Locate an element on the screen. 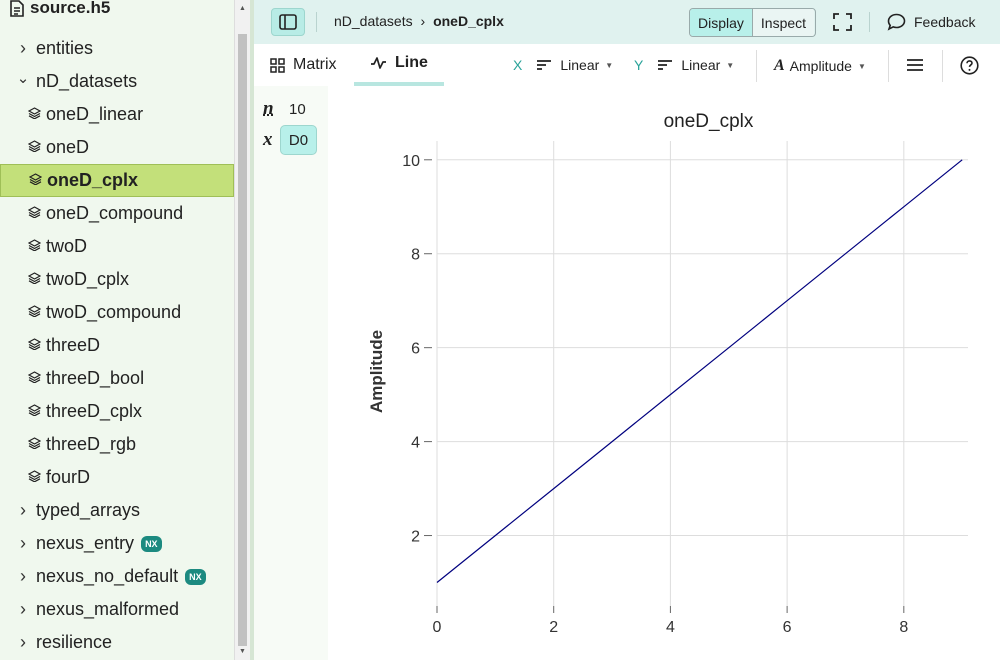 The image size is (1000, 665). sidebar-item-twod-compound: twoD_compound is located at coordinates (117, 312).